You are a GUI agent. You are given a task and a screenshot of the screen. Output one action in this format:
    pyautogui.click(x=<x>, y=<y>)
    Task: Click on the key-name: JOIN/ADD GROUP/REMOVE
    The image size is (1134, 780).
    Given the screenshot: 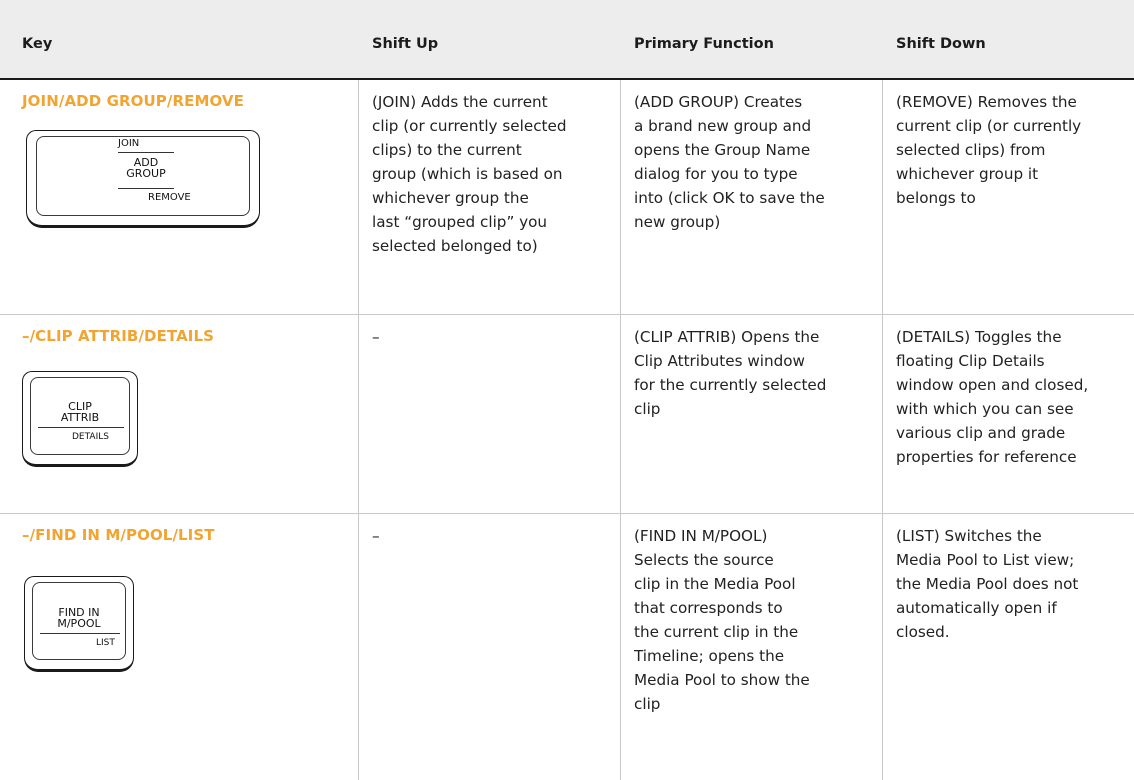 What is the action you would take?
    pyautogui.click(x=133, y=101)
    